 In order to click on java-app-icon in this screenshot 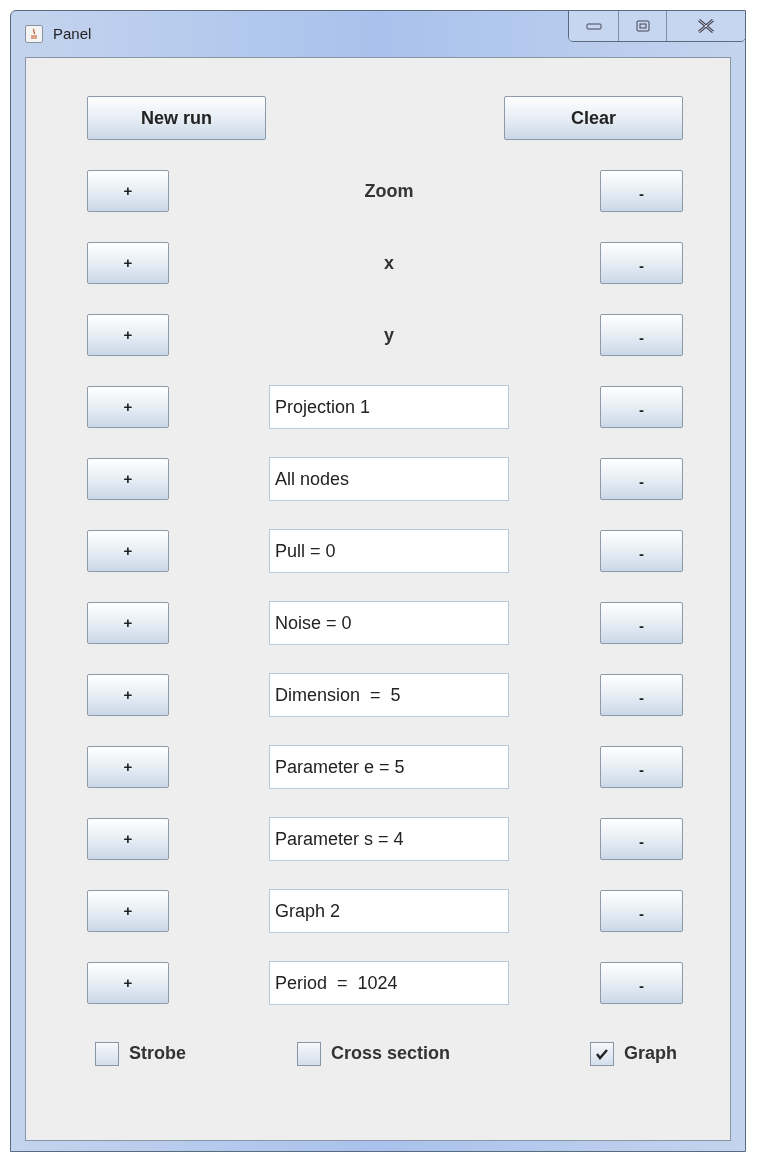, I will do `click(34, 34)`.